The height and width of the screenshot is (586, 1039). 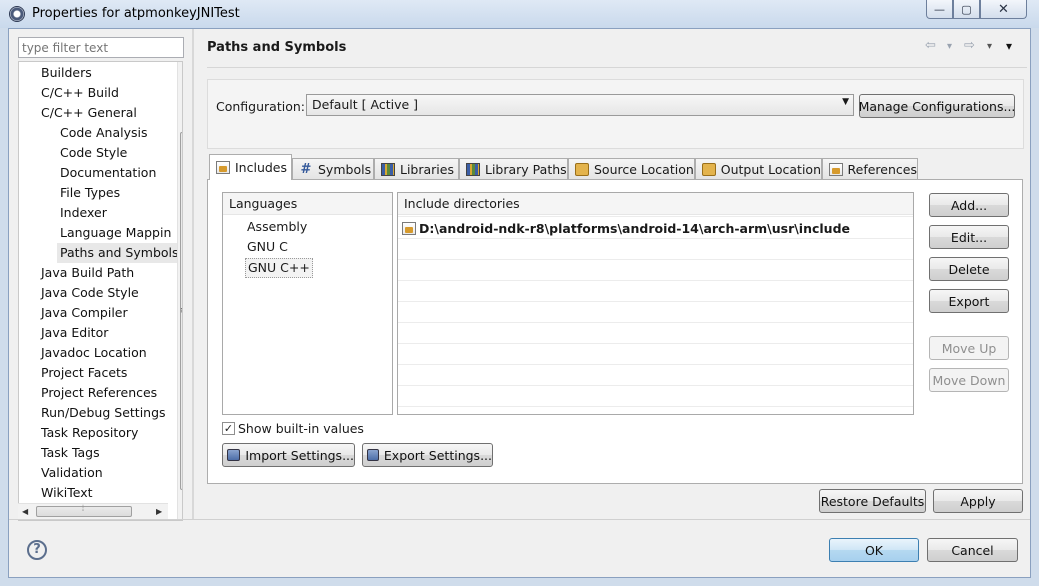 I want to click on tree-item-task-tags: Task Tags, so click(x=70, y=453).